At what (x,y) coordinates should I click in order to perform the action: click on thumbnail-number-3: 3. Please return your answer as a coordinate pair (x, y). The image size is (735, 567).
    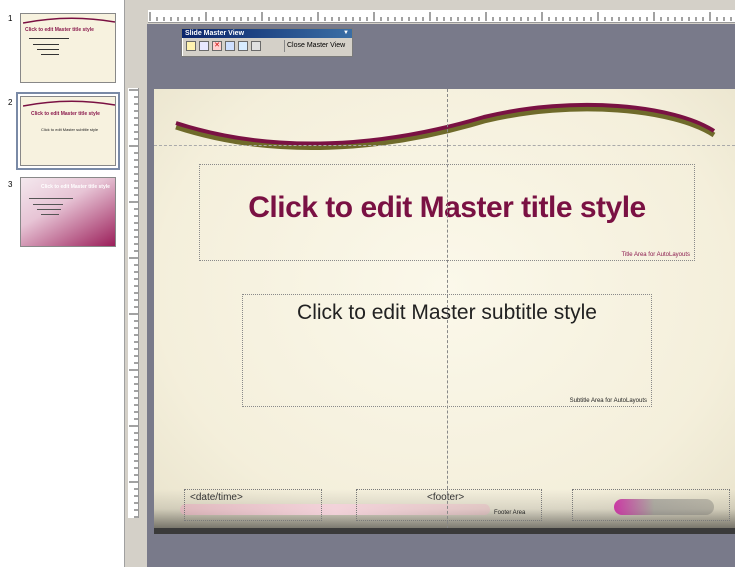
    Looking at the image, I should click on (10, 184).